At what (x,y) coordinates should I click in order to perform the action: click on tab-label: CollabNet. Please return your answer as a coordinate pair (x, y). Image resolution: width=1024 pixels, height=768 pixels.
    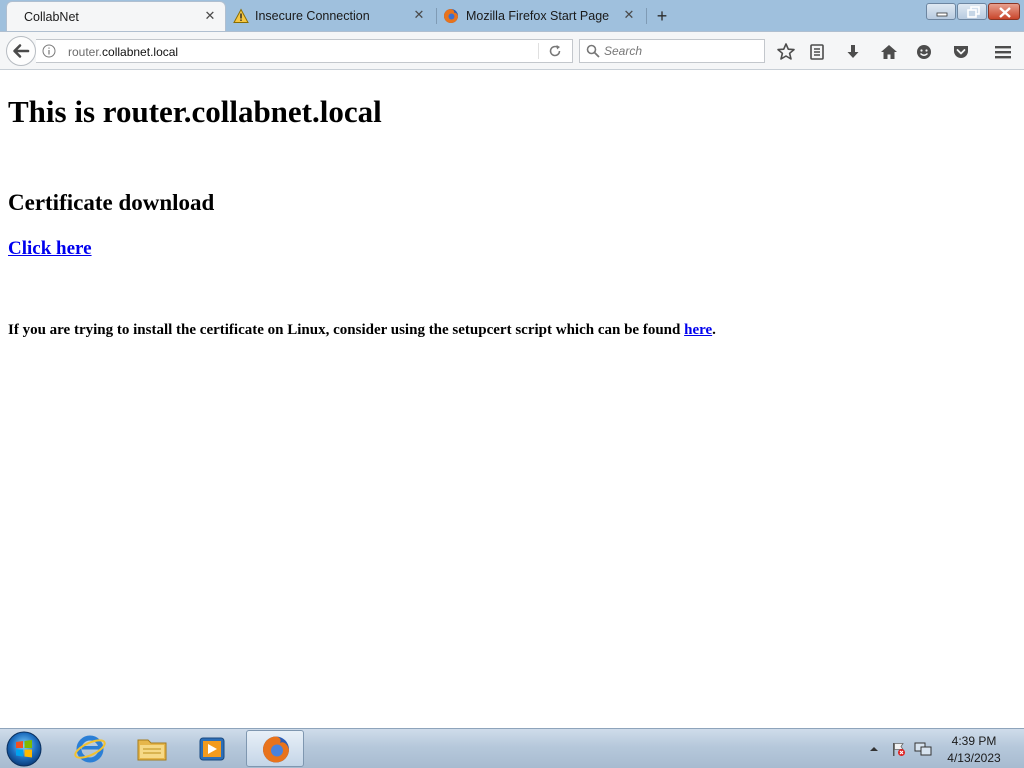
    Looking at the image, I should click on (51, 17).